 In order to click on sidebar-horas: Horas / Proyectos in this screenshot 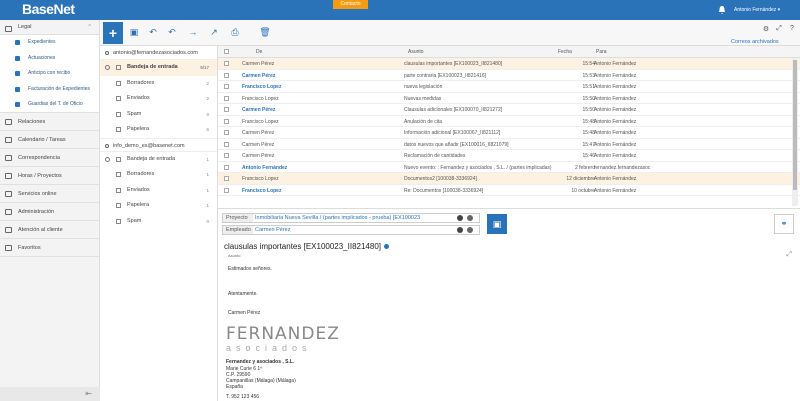, I will do `click(49, 176)`.